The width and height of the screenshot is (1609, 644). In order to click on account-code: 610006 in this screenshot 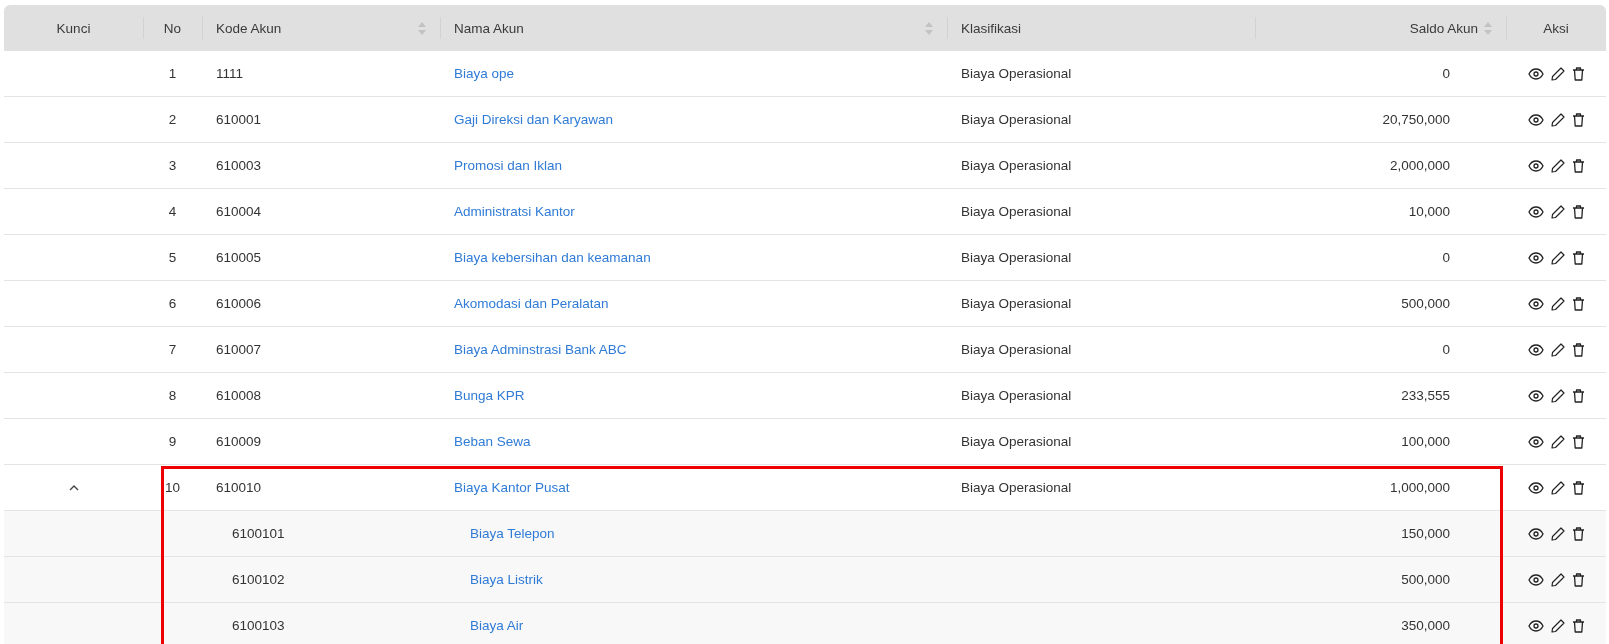, I will do `click(239, 303)`.